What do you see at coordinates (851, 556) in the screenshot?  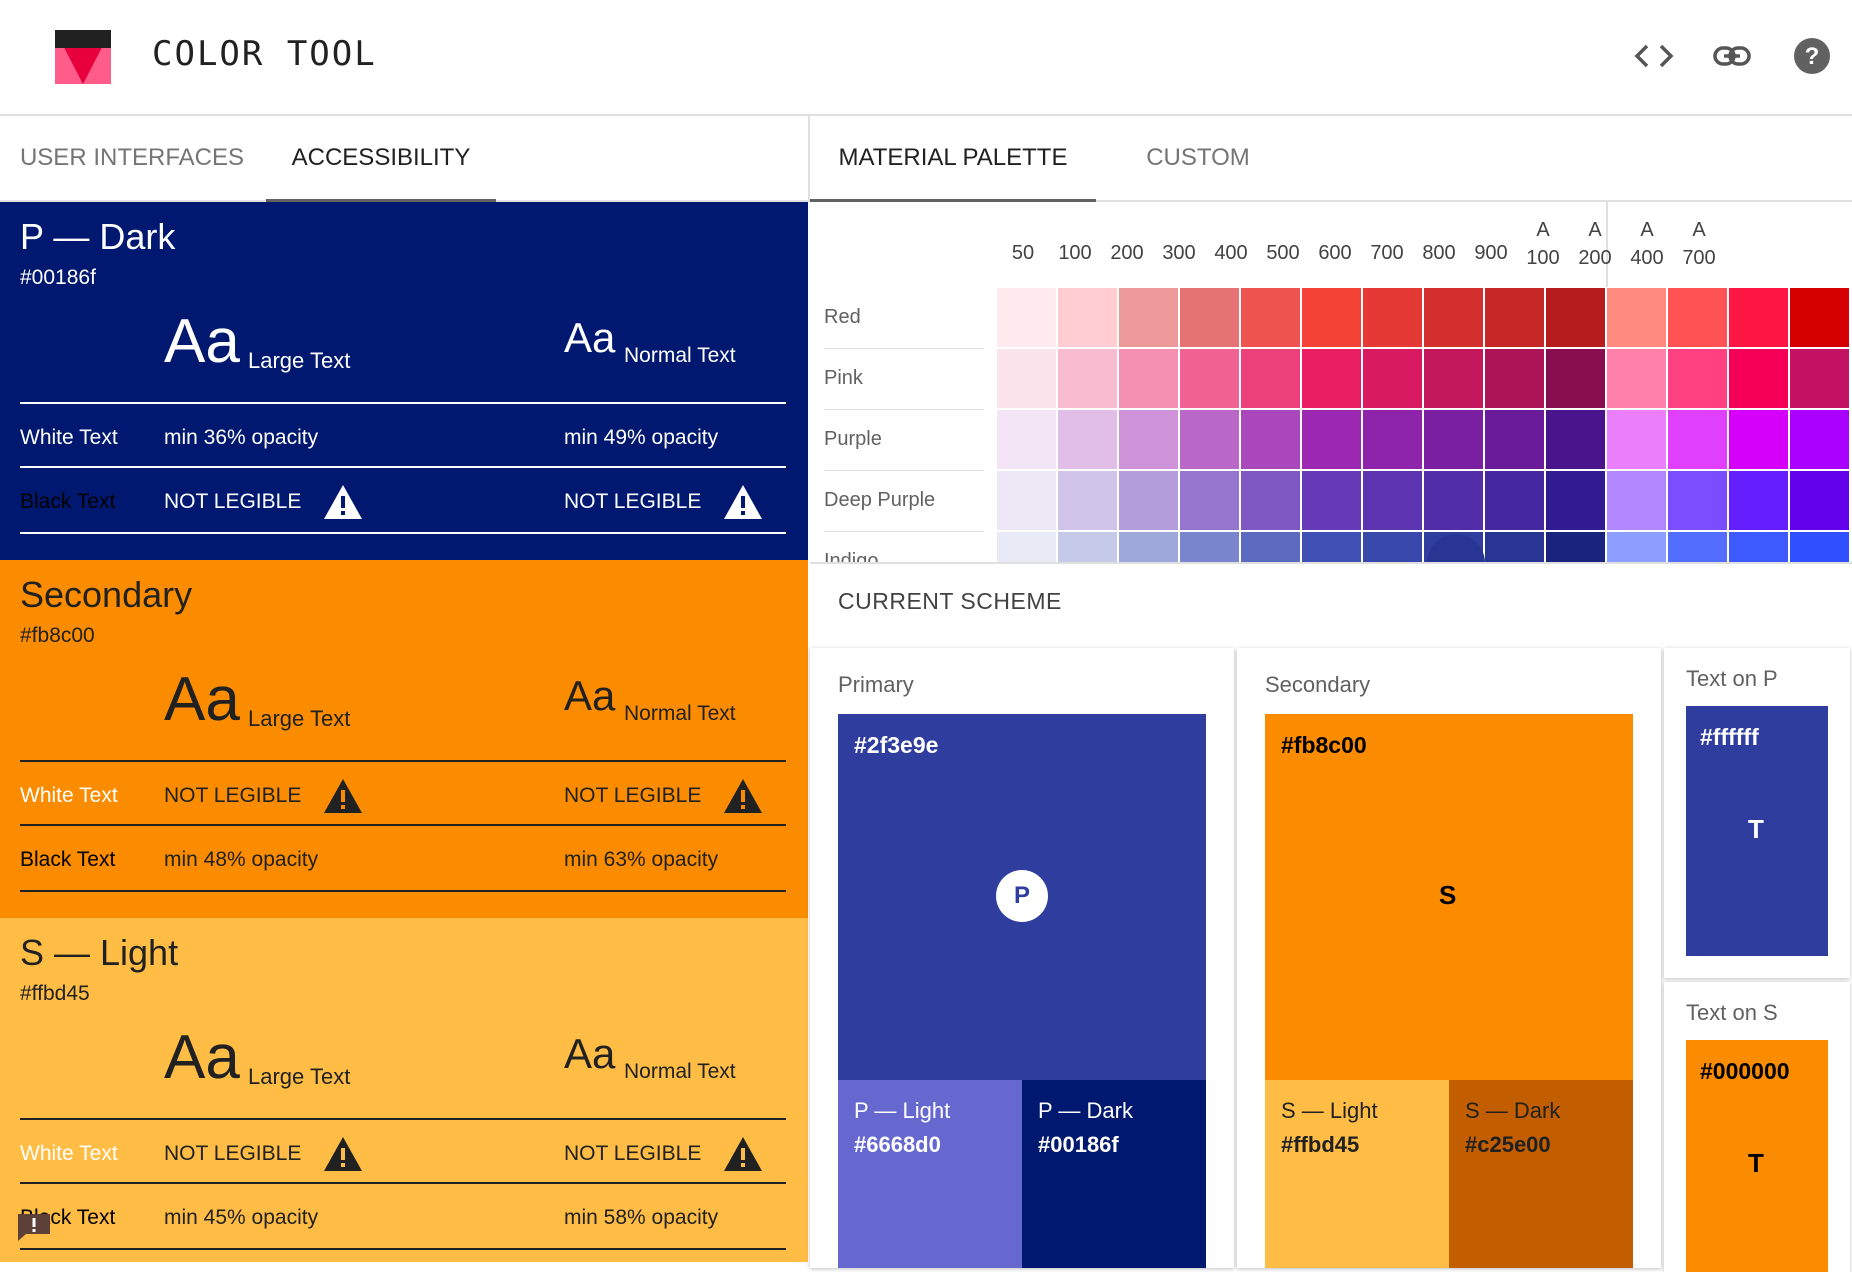 I see `palette-color-name: Indigo` at bounding box center [851, 556].